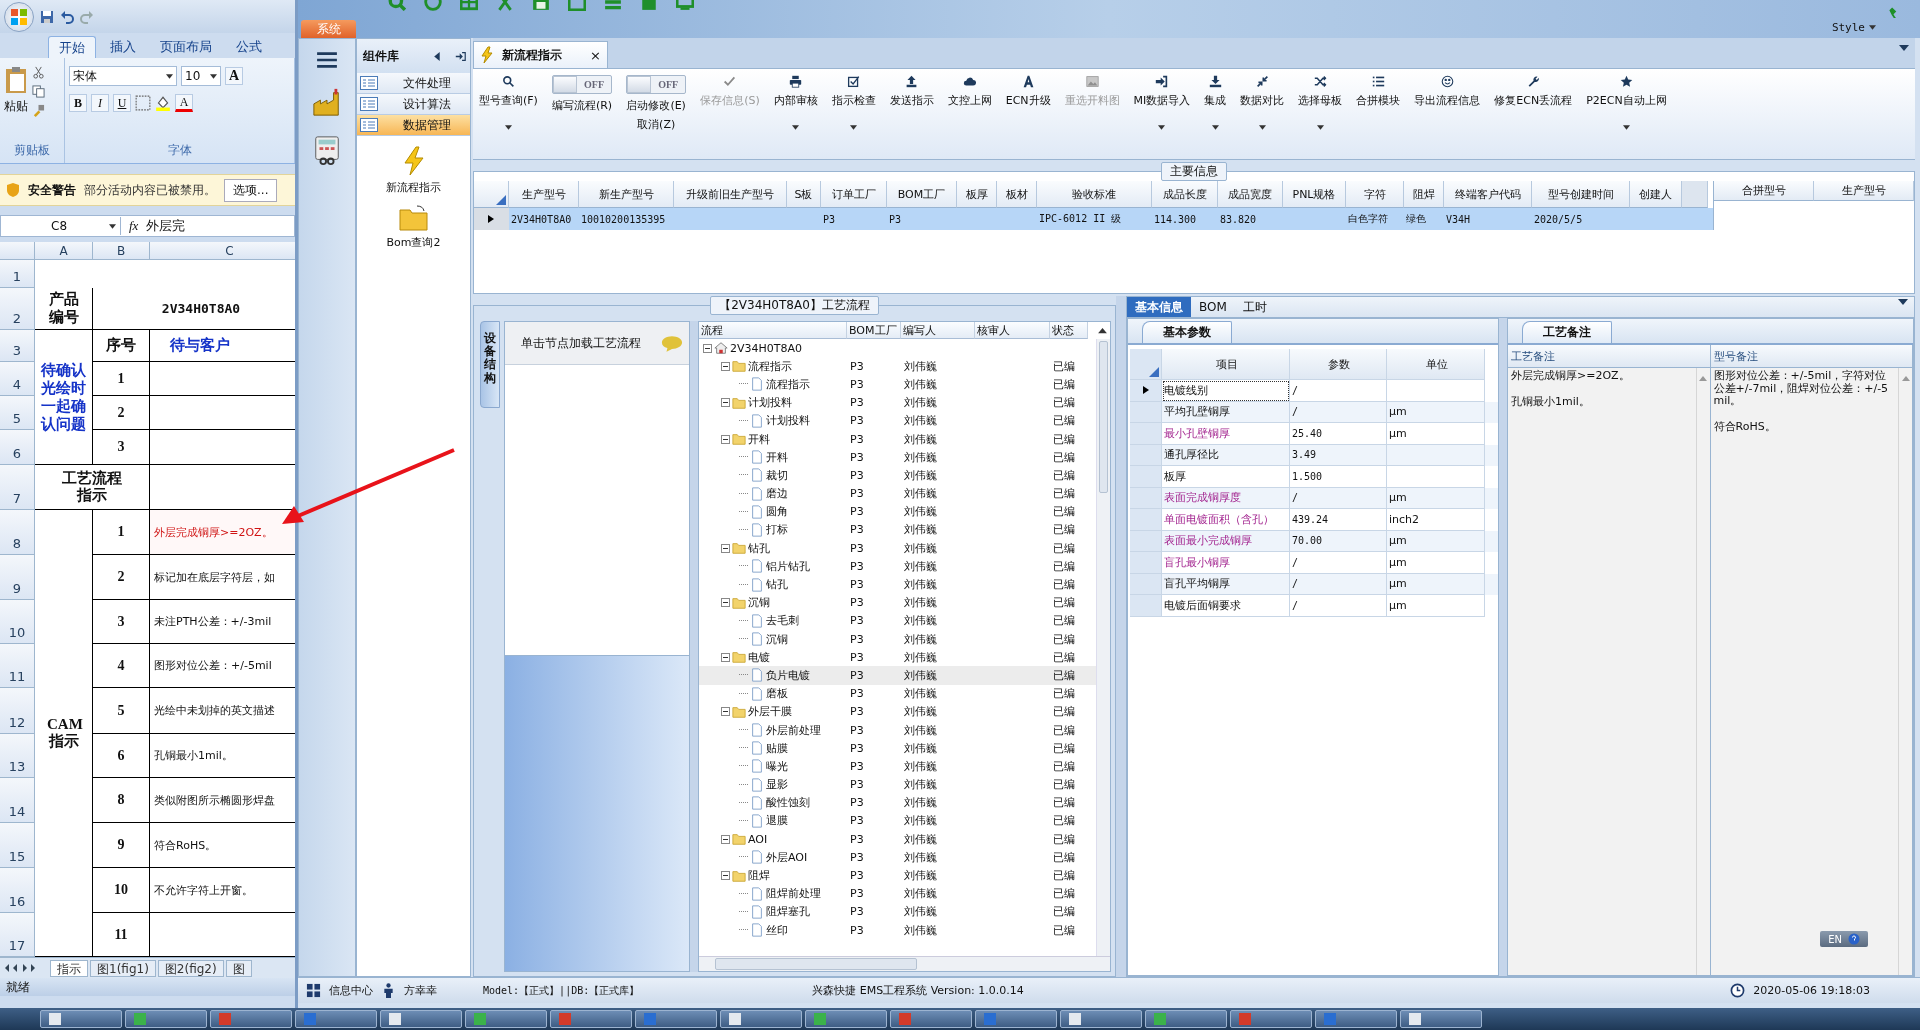  I want to click on component-tool: Bom查询2, so click(413, 227).